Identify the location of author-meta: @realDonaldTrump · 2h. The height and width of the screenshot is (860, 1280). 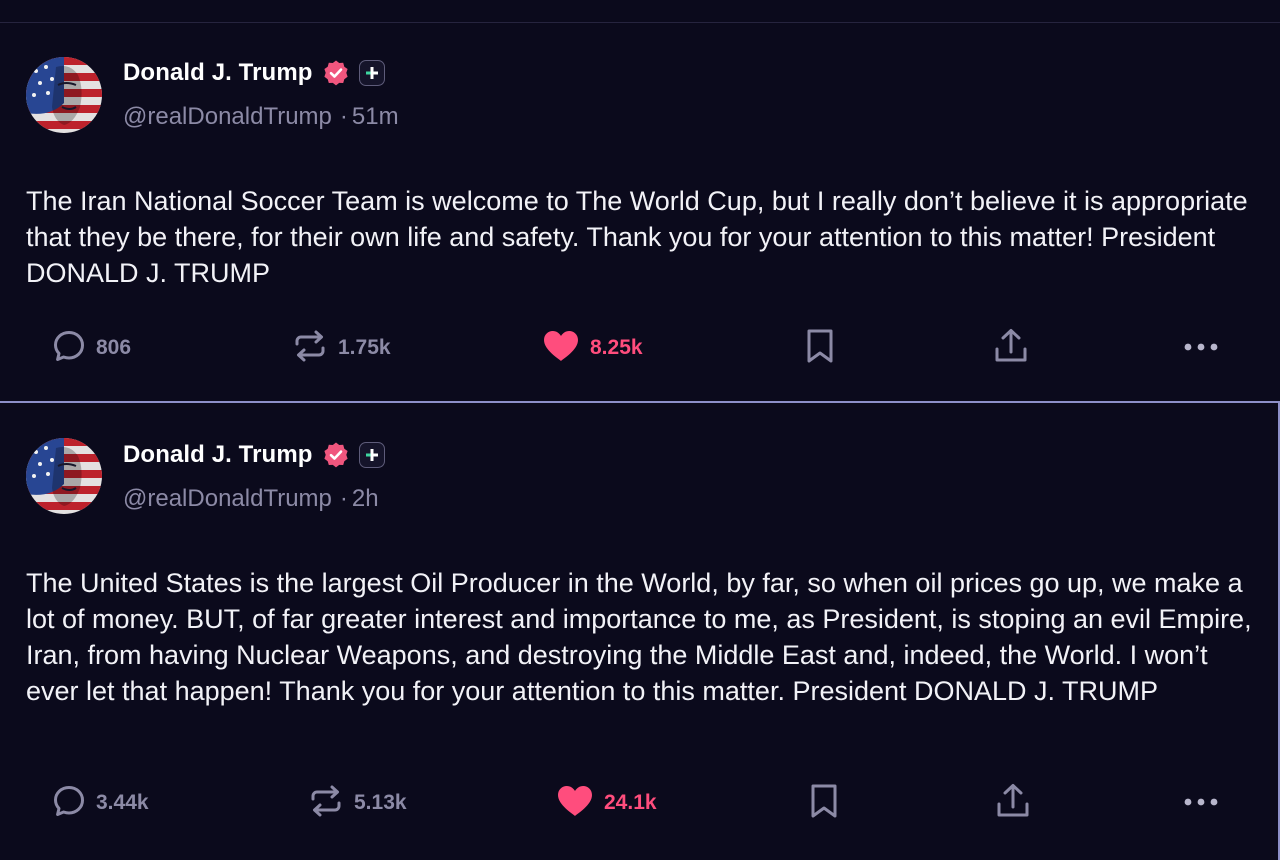
(251, 499).